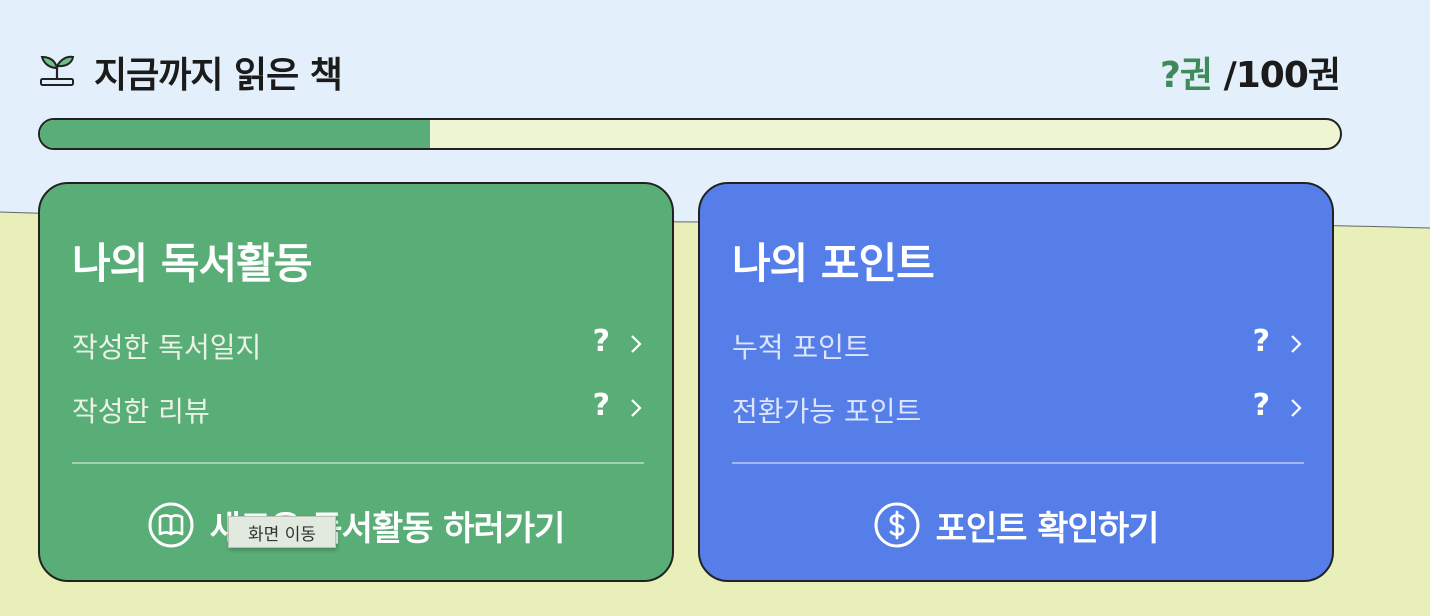 Image resolution: width=1430 pixels, height=616 pixels. I want to click on books-read-counter: ?권 /100권, so click(1250, 72).